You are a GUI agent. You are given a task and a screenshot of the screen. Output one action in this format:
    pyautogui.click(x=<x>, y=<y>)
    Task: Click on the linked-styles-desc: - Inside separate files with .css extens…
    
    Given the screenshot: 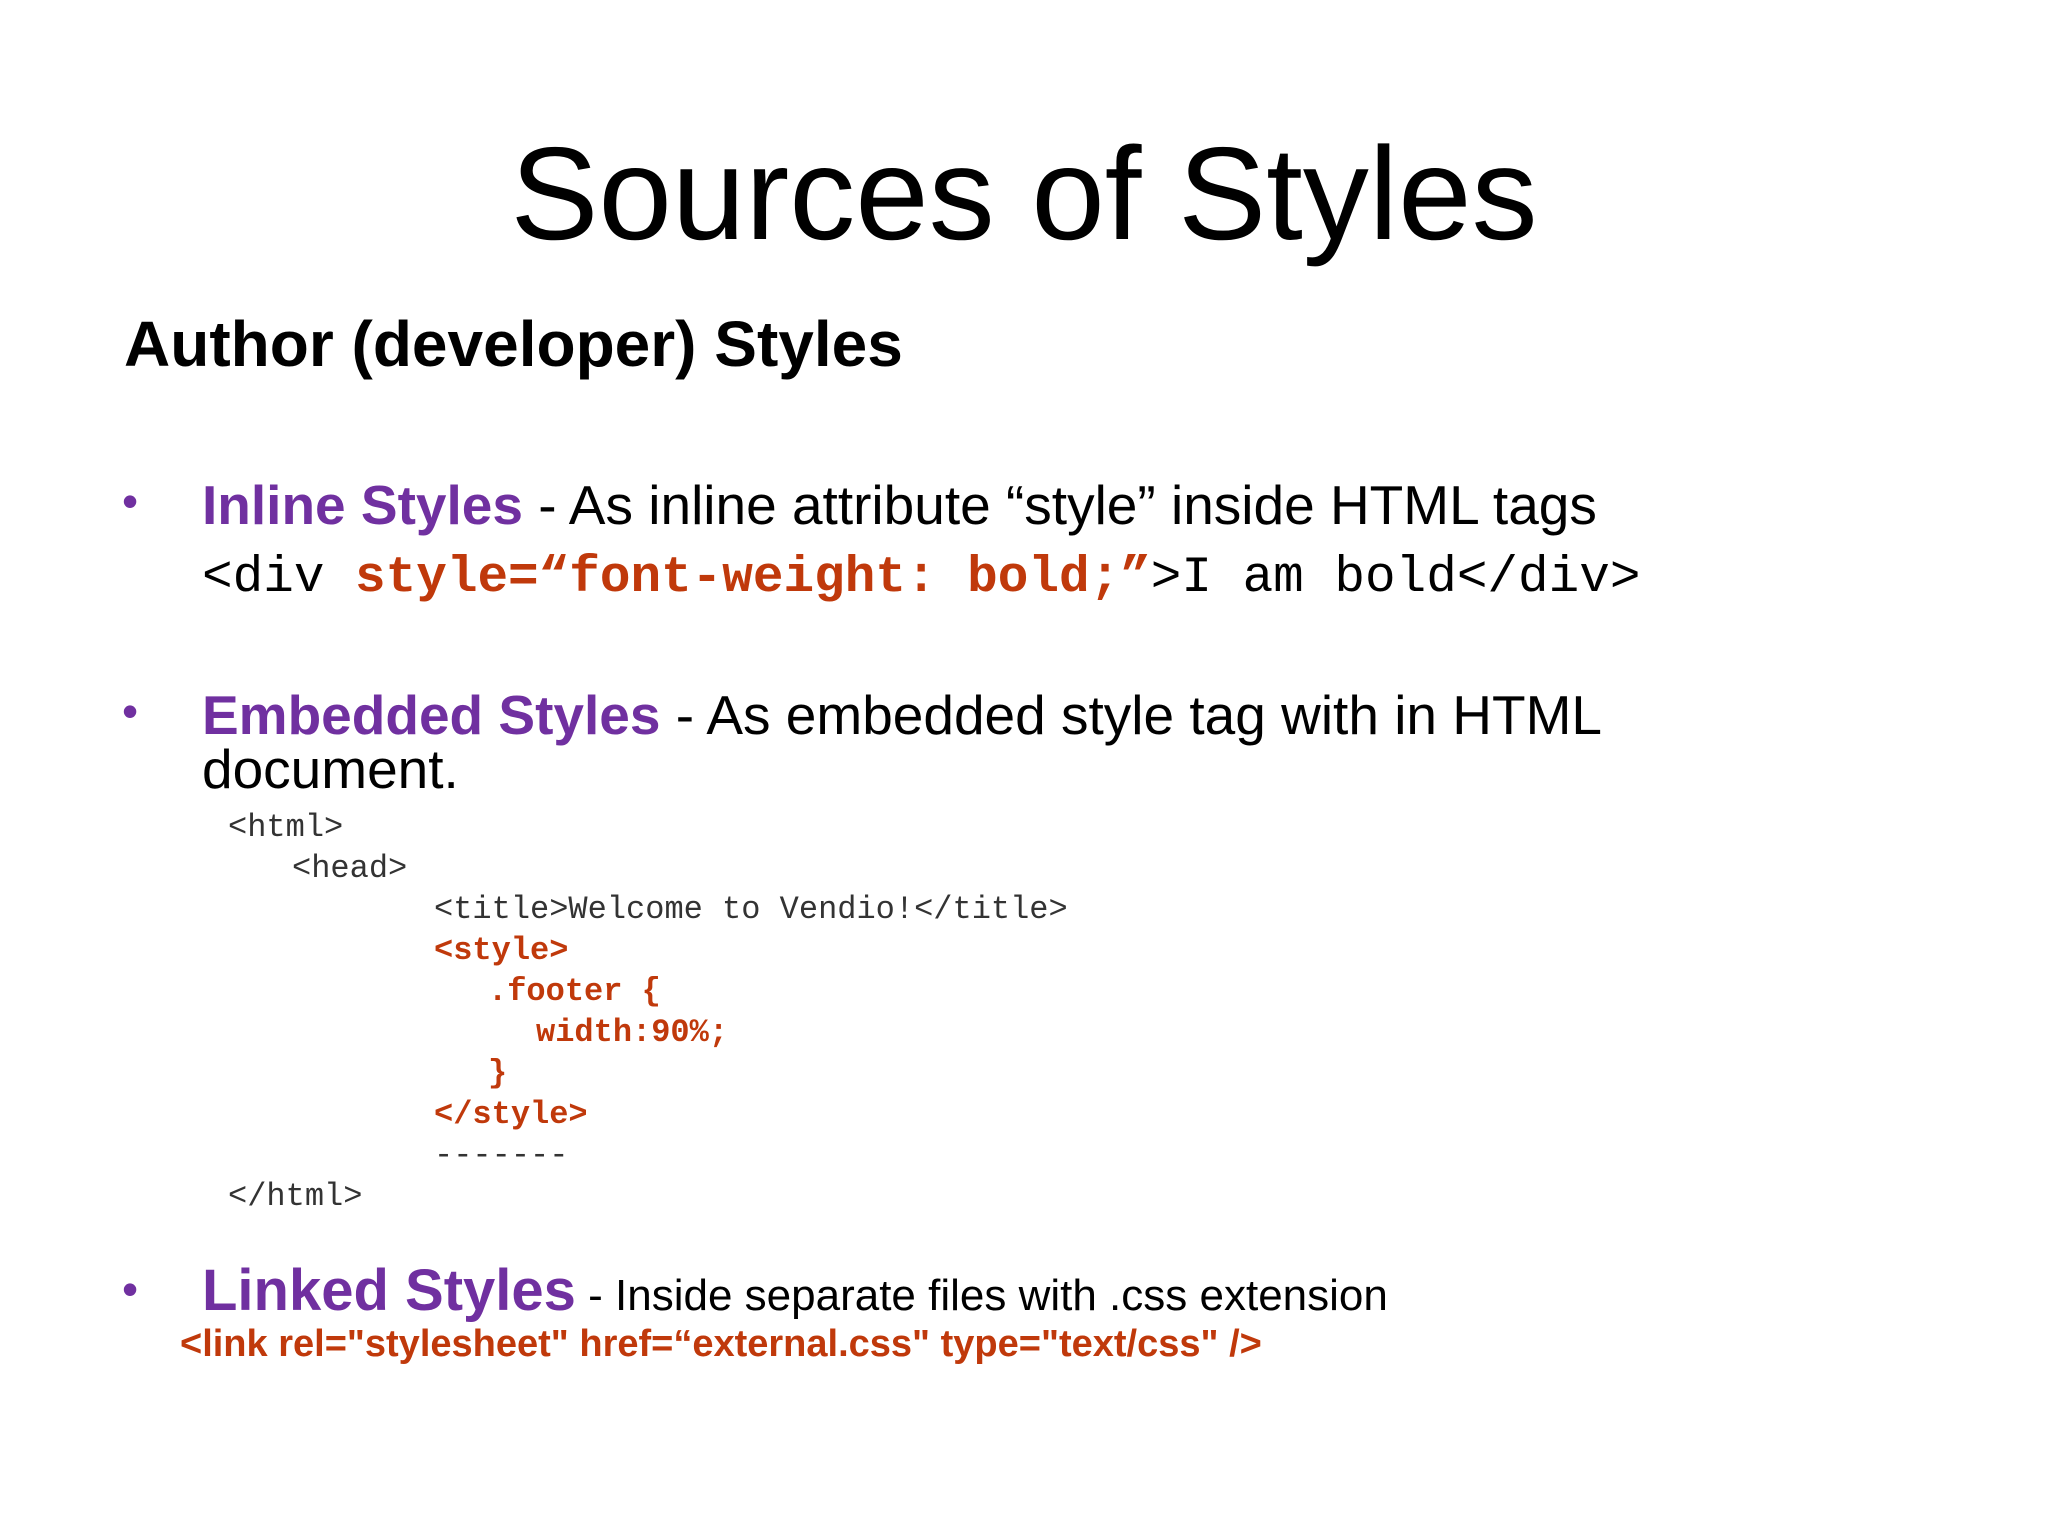 What is the action you would take?
    pyautogui.click(x=981, y=1295)
    